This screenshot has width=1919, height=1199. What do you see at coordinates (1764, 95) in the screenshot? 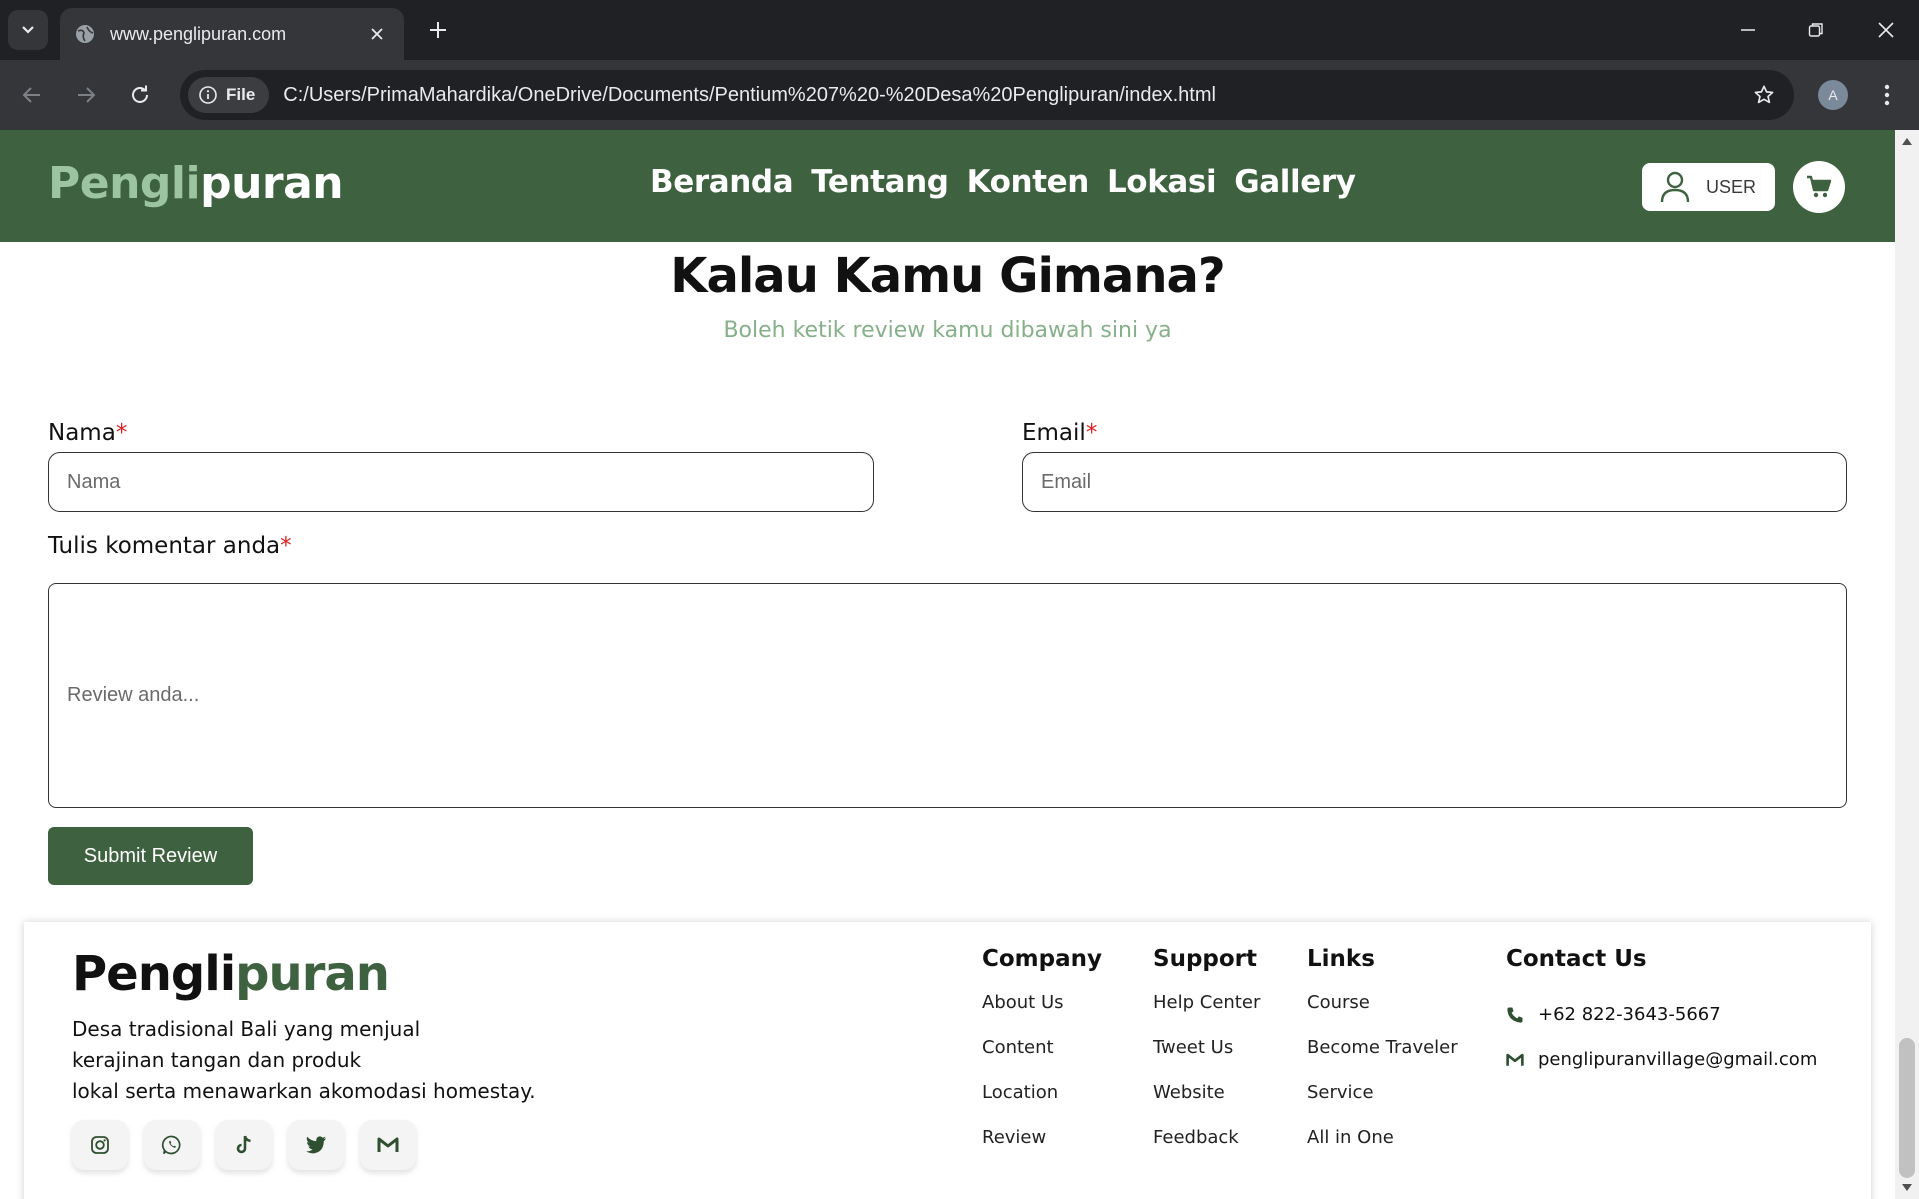
I see `bookmark-star-icon` at bounding box center [1764, 95].